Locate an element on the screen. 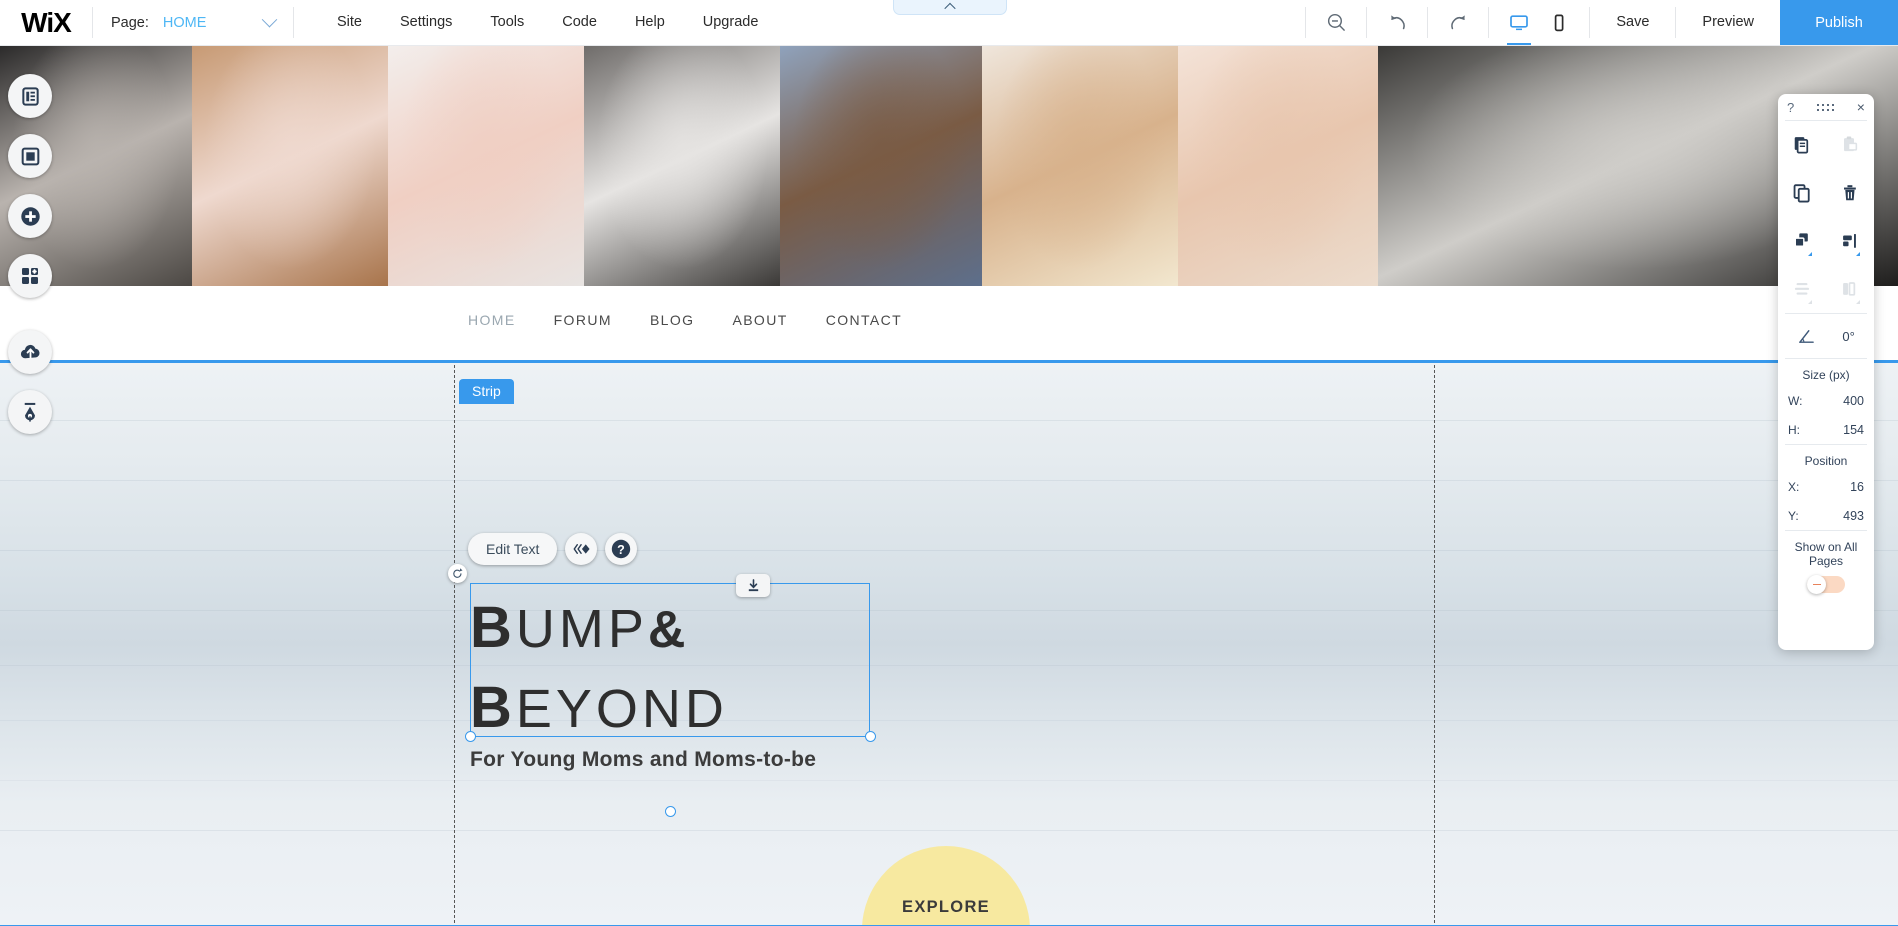  sidebar-item-blog-manager is located at coordinates (30, 412).